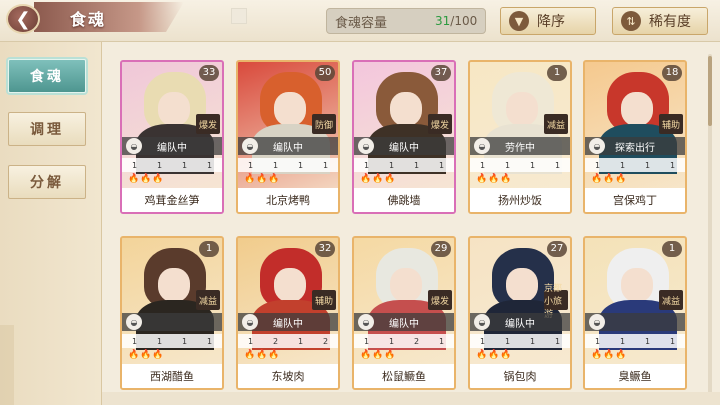 This screenshot has height=405, width=720. I want to click on card-name: 东坡肉, so click(288, 376).